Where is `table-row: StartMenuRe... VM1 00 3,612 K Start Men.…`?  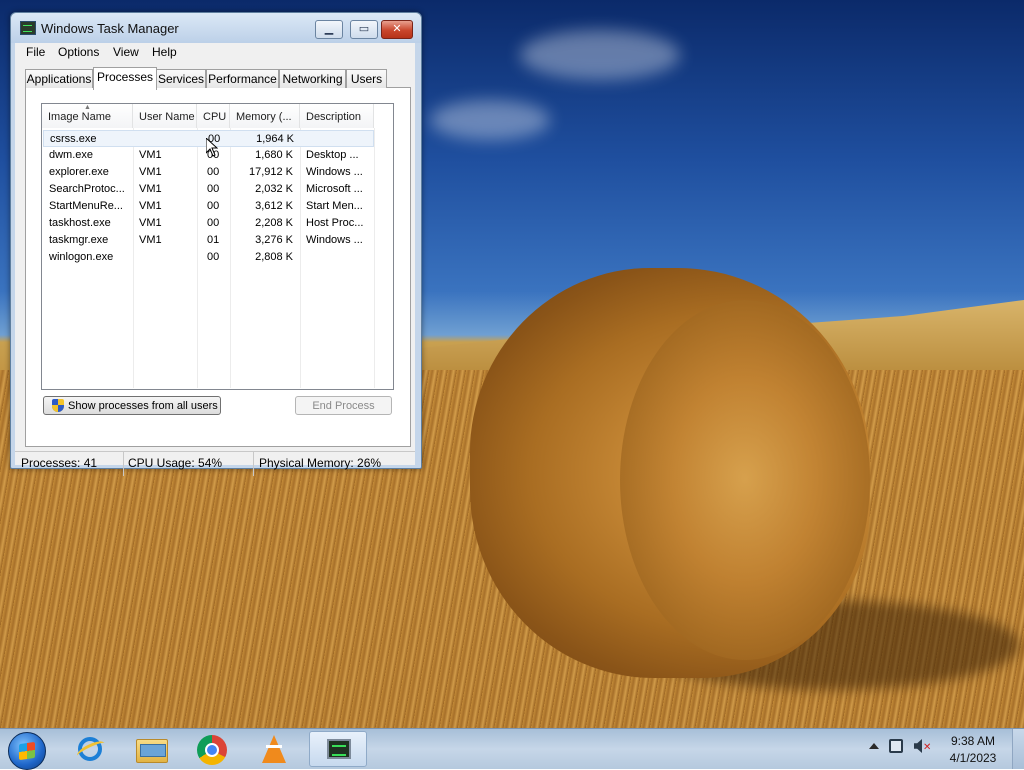
table-row: StartMenuRe... VM1 00 3,612 K Start Men.… is located at coordinates (208, 206).